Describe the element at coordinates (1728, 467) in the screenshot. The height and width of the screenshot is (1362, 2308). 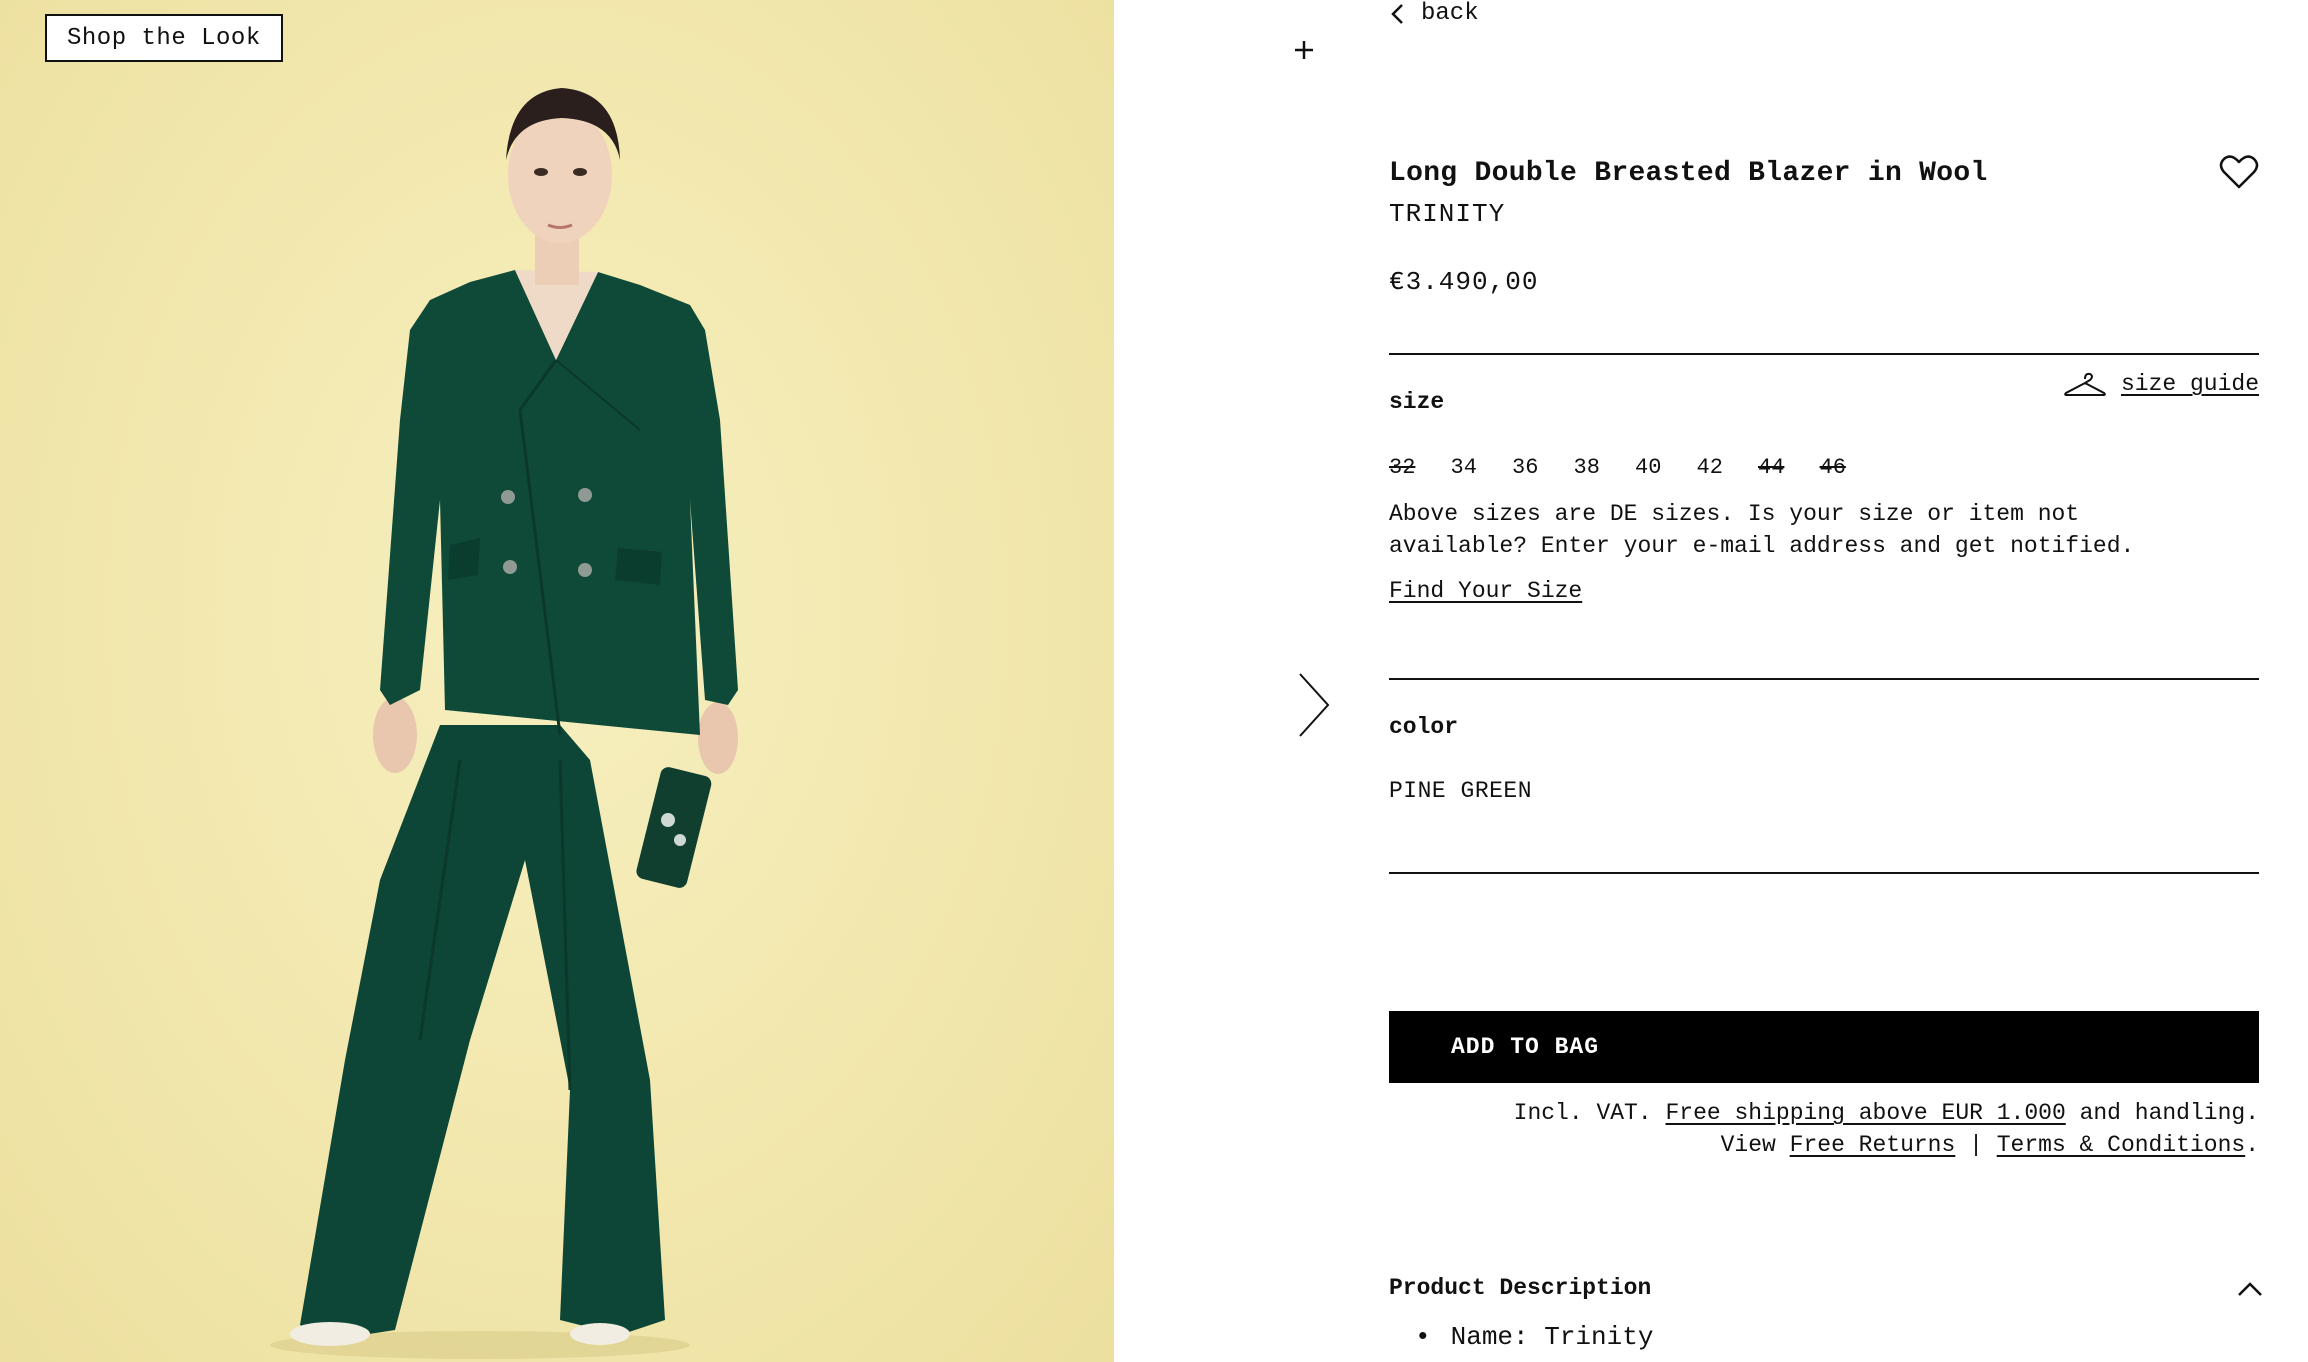
I see `size-option-42: 42` at that location.